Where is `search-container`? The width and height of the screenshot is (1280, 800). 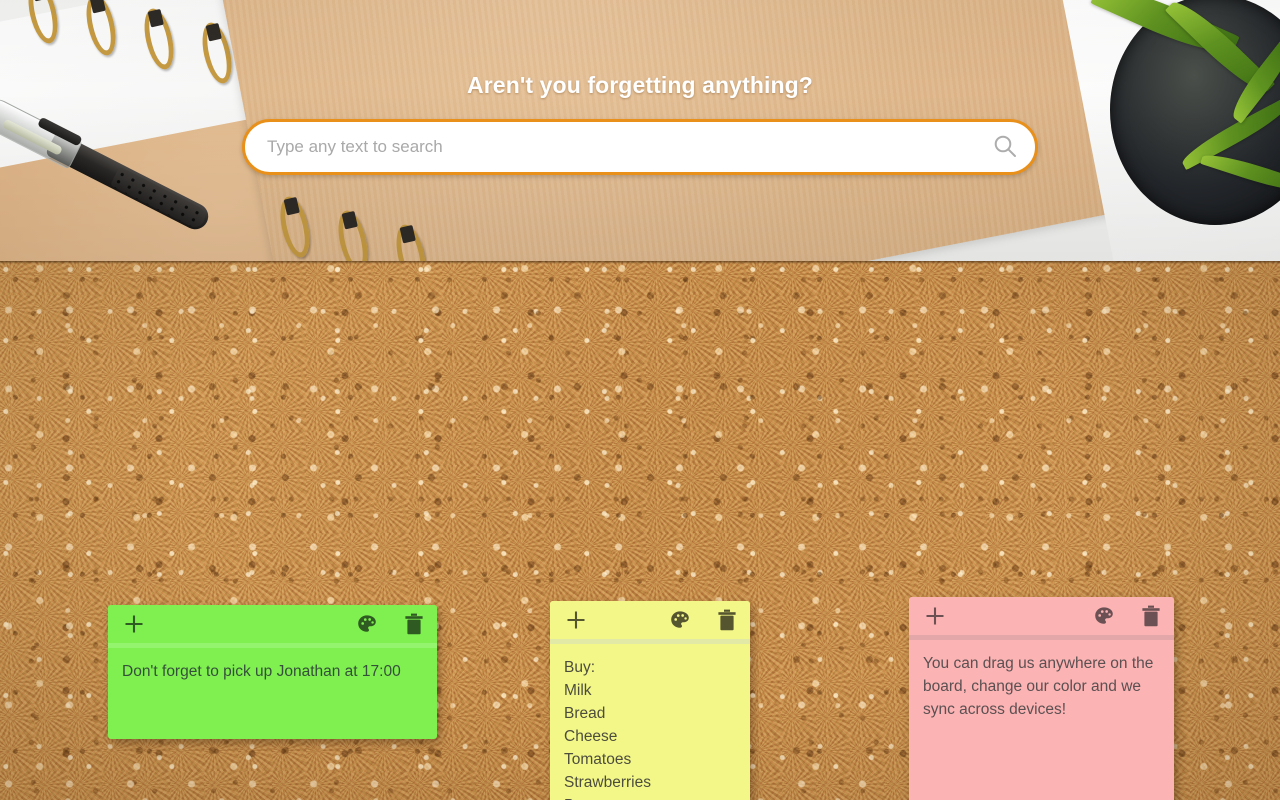 search-container is located at coordinates (640, 147).